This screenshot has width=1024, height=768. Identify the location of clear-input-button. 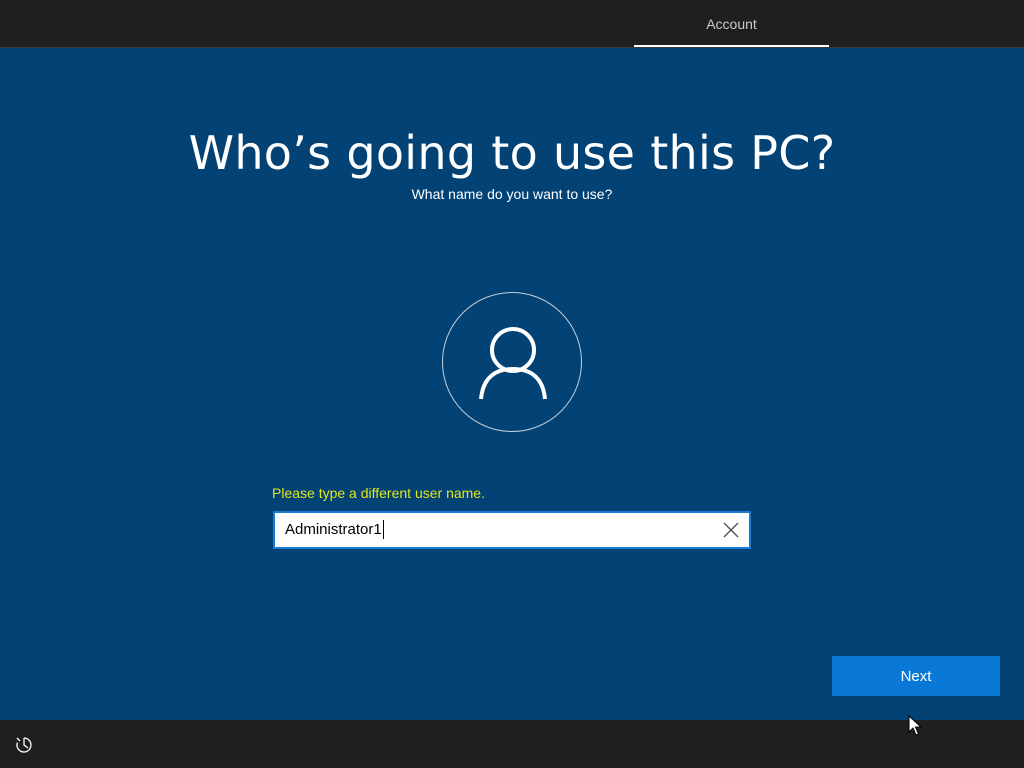
(731, 530).